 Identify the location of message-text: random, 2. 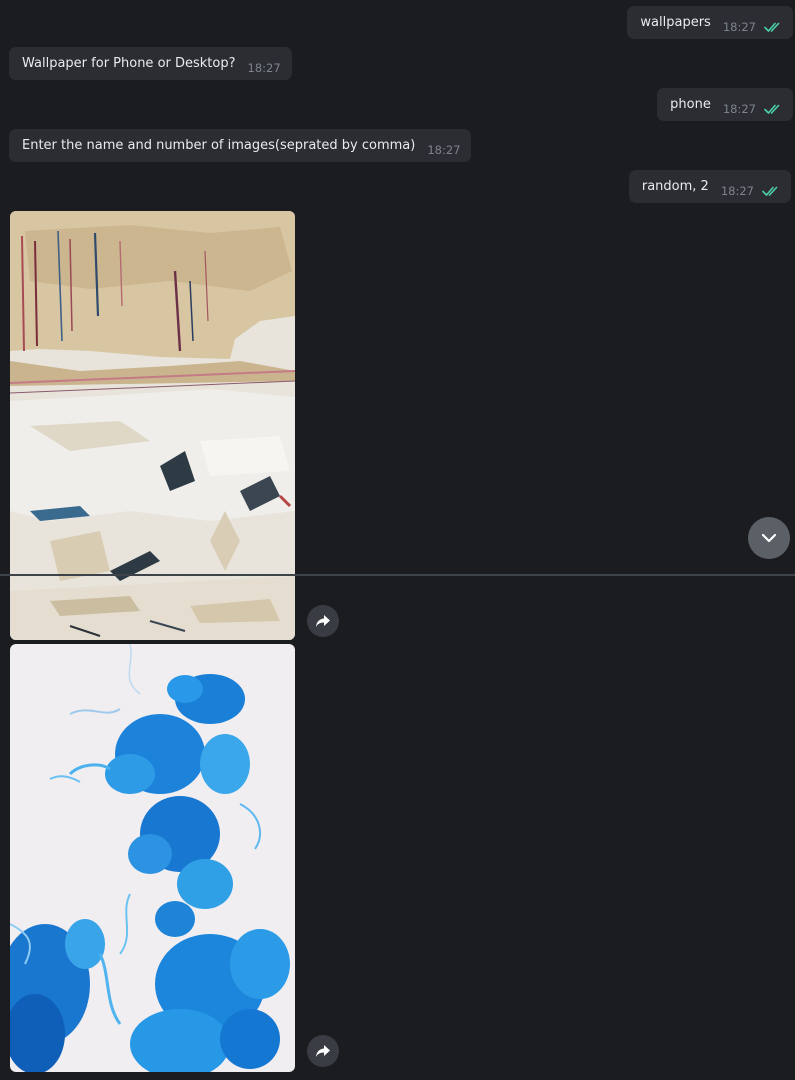
(675, 186).